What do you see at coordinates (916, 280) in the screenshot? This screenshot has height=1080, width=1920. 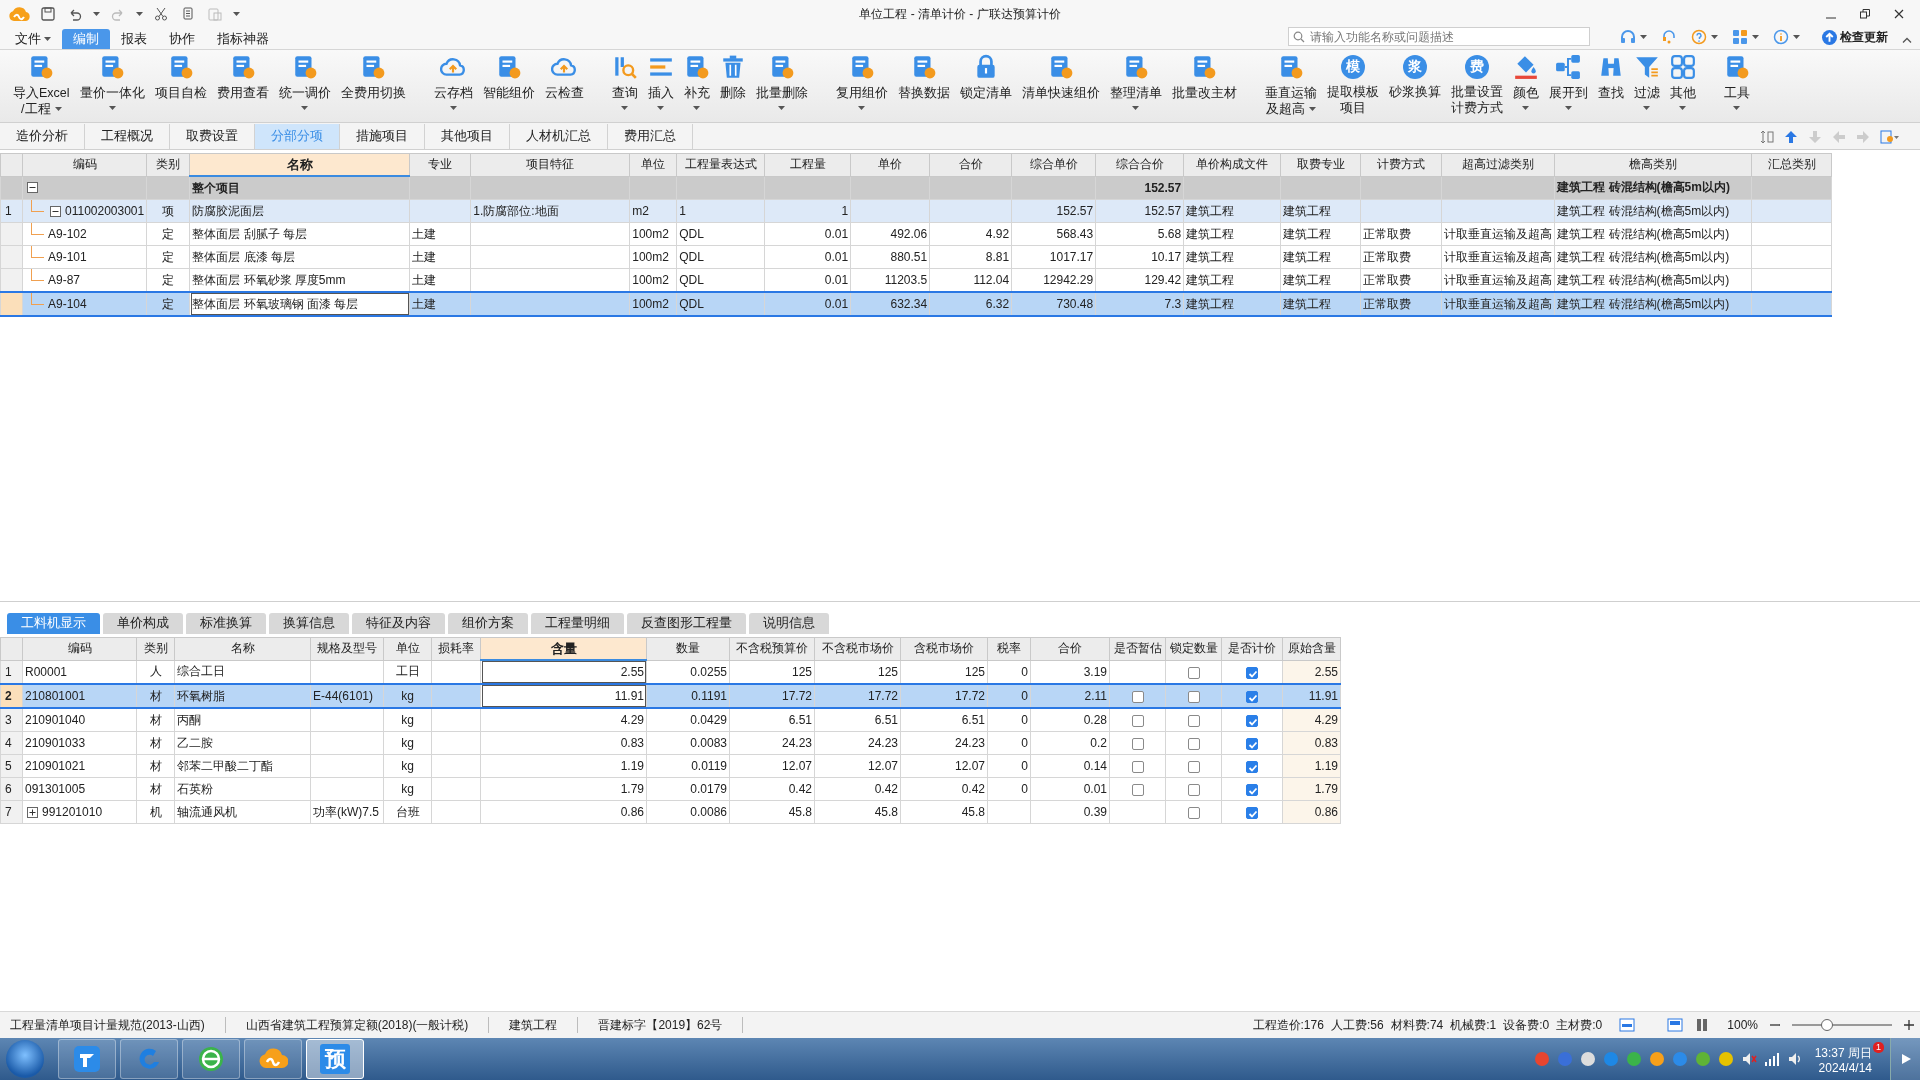 I see `table-row: A9-87 定 整体面层 环氧砂浆 厚度5mm 土建 100m2 QDL 0.01 11203.5 112.04 12942.29 129.42 建筑工程 建筑工程 正常取费 计取垂直运输及超高 建筑工程 砖混结构(檐高5m以内)` at bounding box center [916, 280].